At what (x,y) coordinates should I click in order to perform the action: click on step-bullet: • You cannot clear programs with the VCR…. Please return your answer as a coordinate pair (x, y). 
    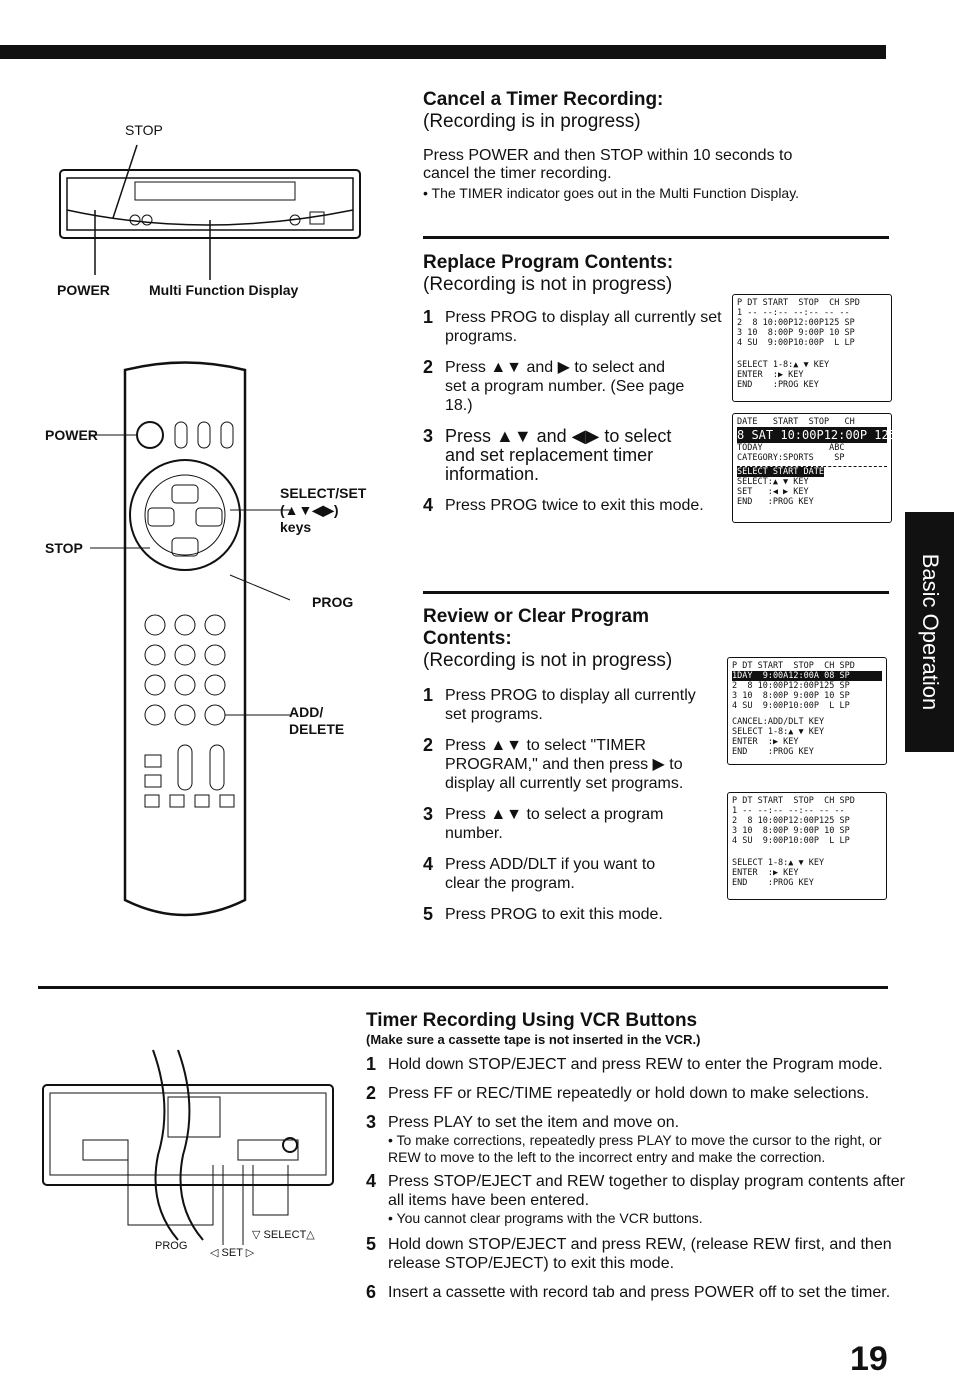
    Looking at the image, I should click on (545, 1218).